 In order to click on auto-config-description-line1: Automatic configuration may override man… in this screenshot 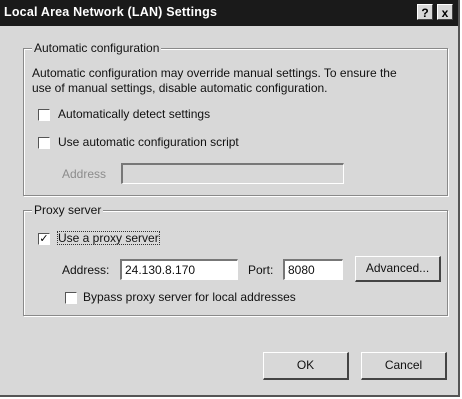, I will do `click(214, 73)`.